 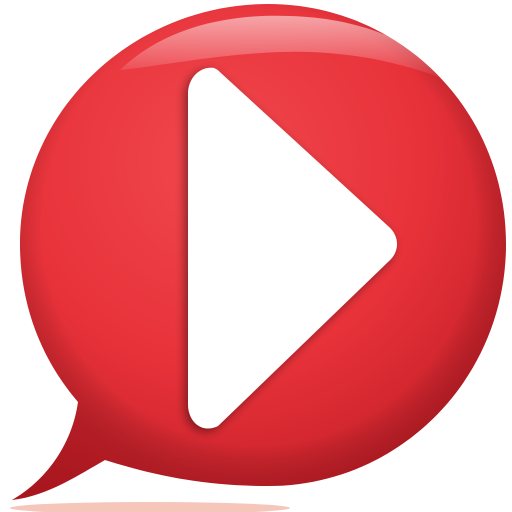 What do you see at coordinates (150, 507) in the screenshot?
I see `bottom-shadow` at bounding box center [150, 507].